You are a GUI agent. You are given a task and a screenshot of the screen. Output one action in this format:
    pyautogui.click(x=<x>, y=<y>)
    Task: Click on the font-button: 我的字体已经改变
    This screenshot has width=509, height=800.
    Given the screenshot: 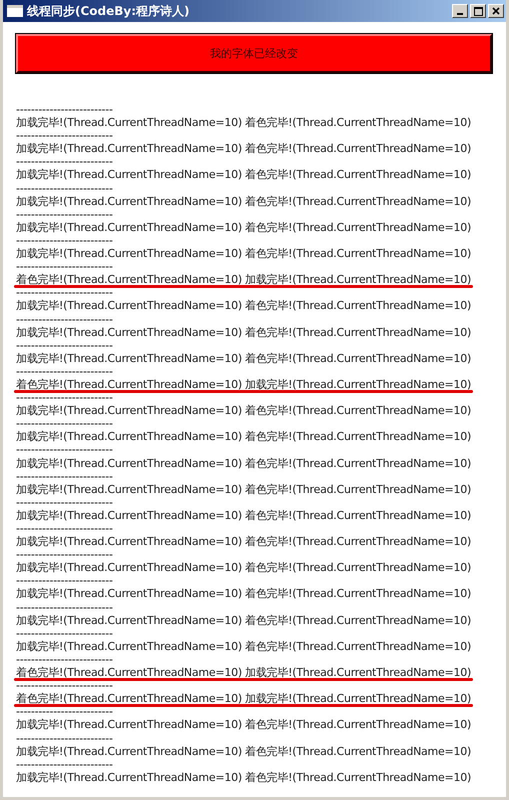 What is the action you would take?
    pyautogui.click(x=254, y=53)
    